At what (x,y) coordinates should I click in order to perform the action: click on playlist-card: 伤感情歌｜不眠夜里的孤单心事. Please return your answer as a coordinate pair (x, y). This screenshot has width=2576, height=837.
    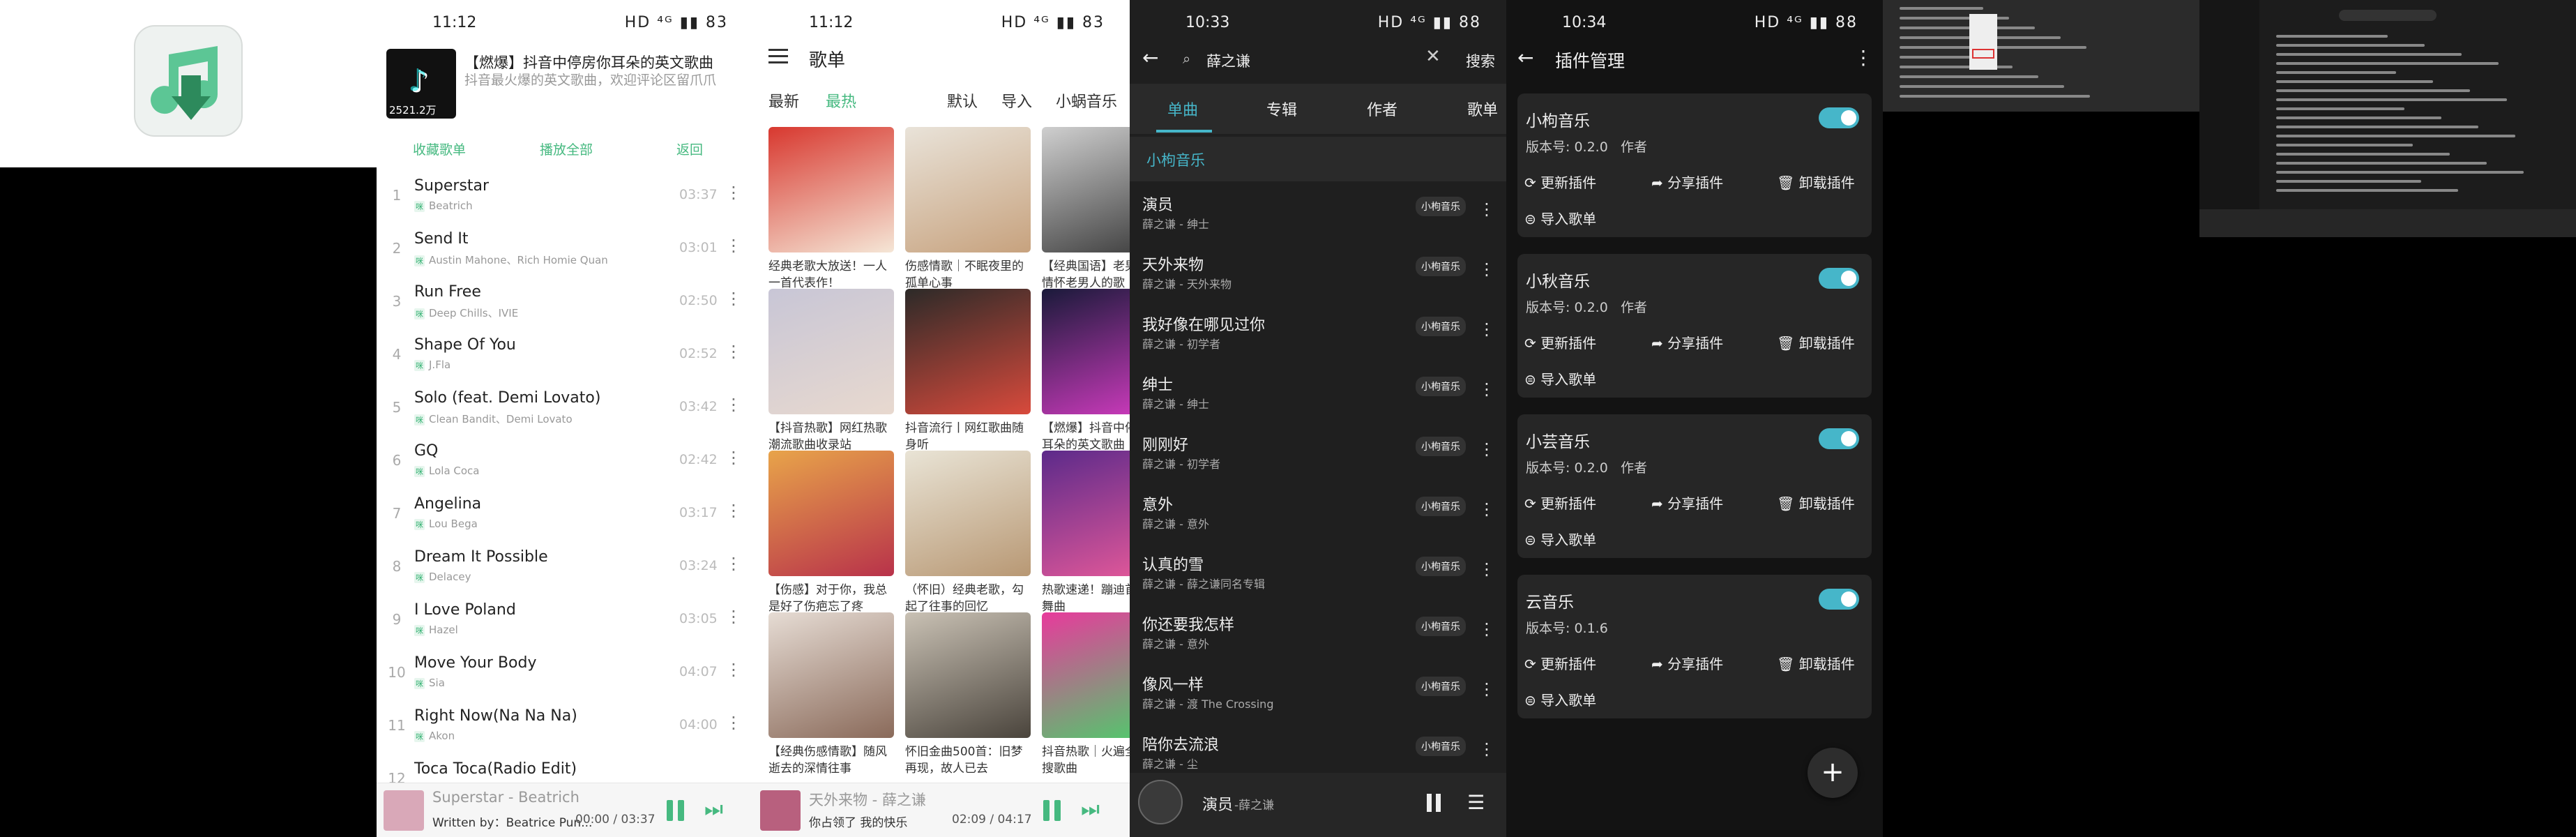
    Looking at the image, I should click on (968, 209).